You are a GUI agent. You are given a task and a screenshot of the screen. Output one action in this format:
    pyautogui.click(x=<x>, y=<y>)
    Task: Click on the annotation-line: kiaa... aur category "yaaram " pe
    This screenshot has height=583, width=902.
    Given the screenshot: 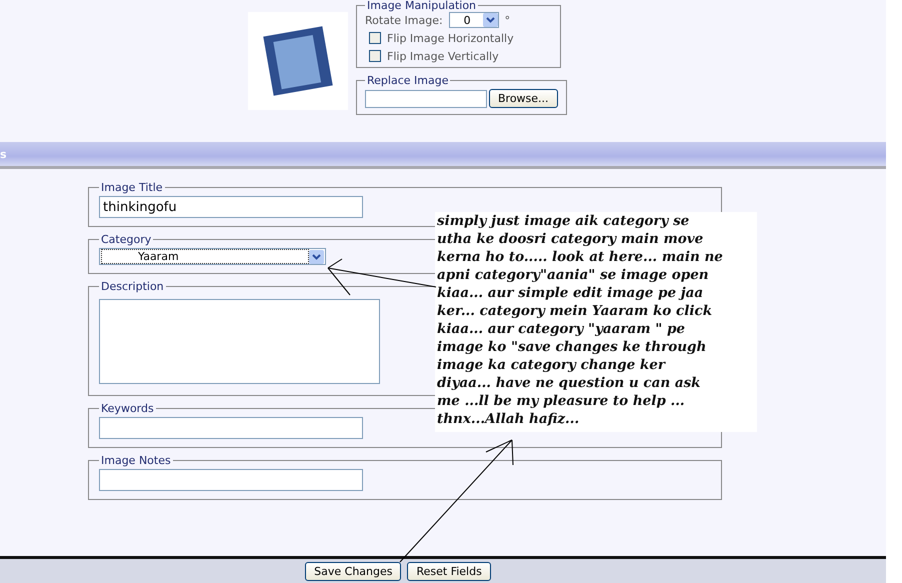 What is the action you would take?
    pyautogui.click(x=561, y=329)
    